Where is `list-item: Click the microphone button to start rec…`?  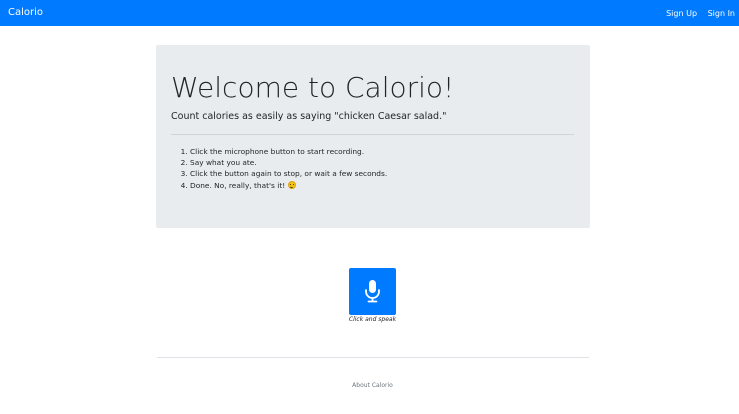
list-item: Click the microphone button to start rec… is located at coordinates (288, 151).